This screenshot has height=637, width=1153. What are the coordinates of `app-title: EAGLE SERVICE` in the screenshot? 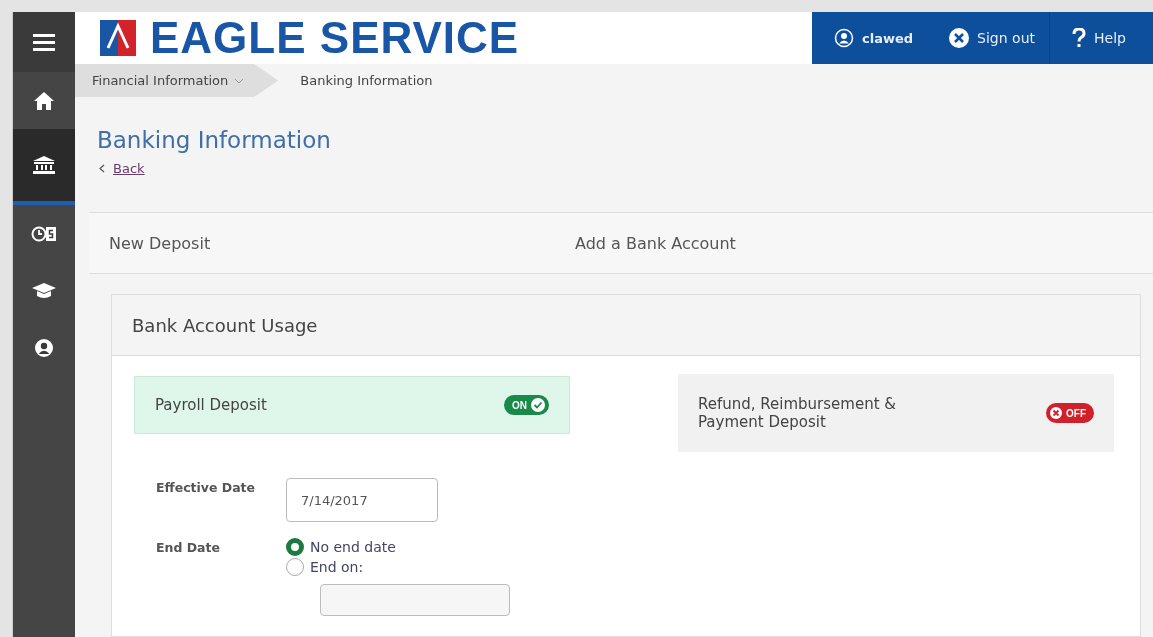 It's located at (335, 38).